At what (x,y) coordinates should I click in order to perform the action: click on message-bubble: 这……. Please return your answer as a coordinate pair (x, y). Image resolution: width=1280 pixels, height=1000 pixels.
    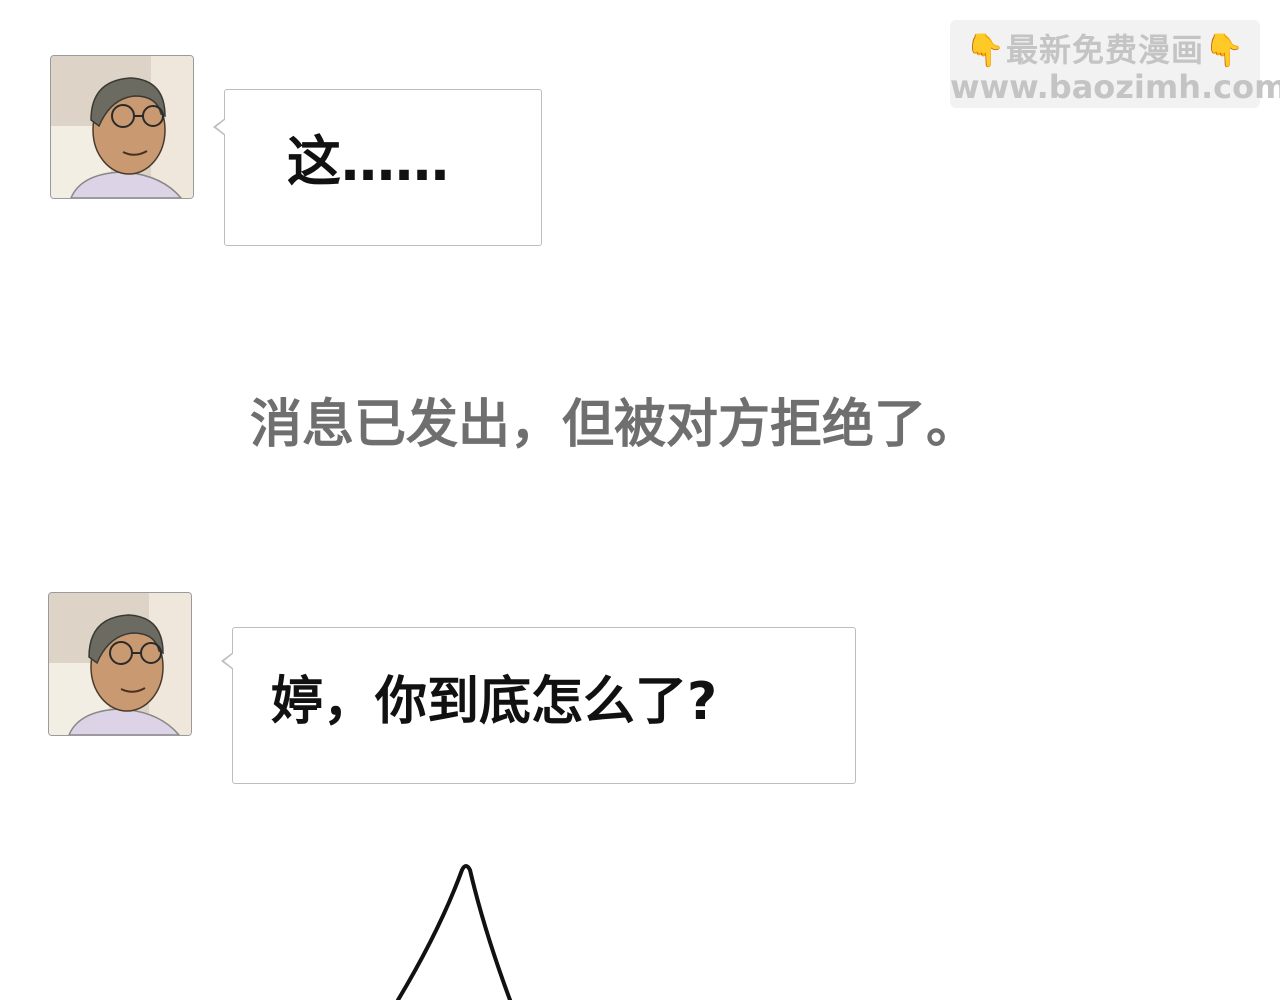
    Looking at the image, I should click on (377, 167).